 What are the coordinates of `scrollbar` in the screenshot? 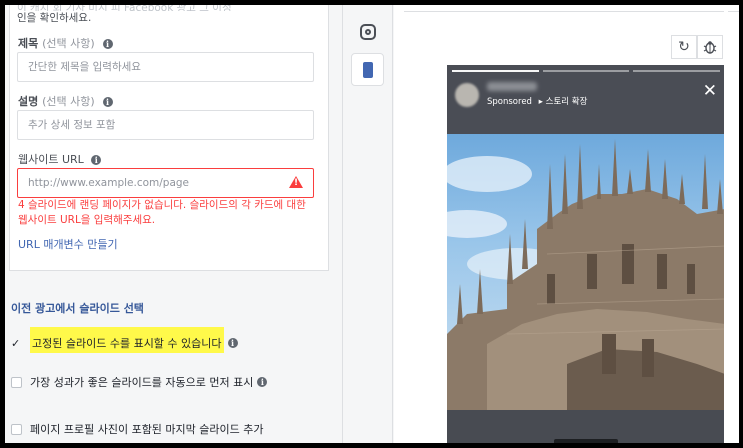 It's located at (726, 224).